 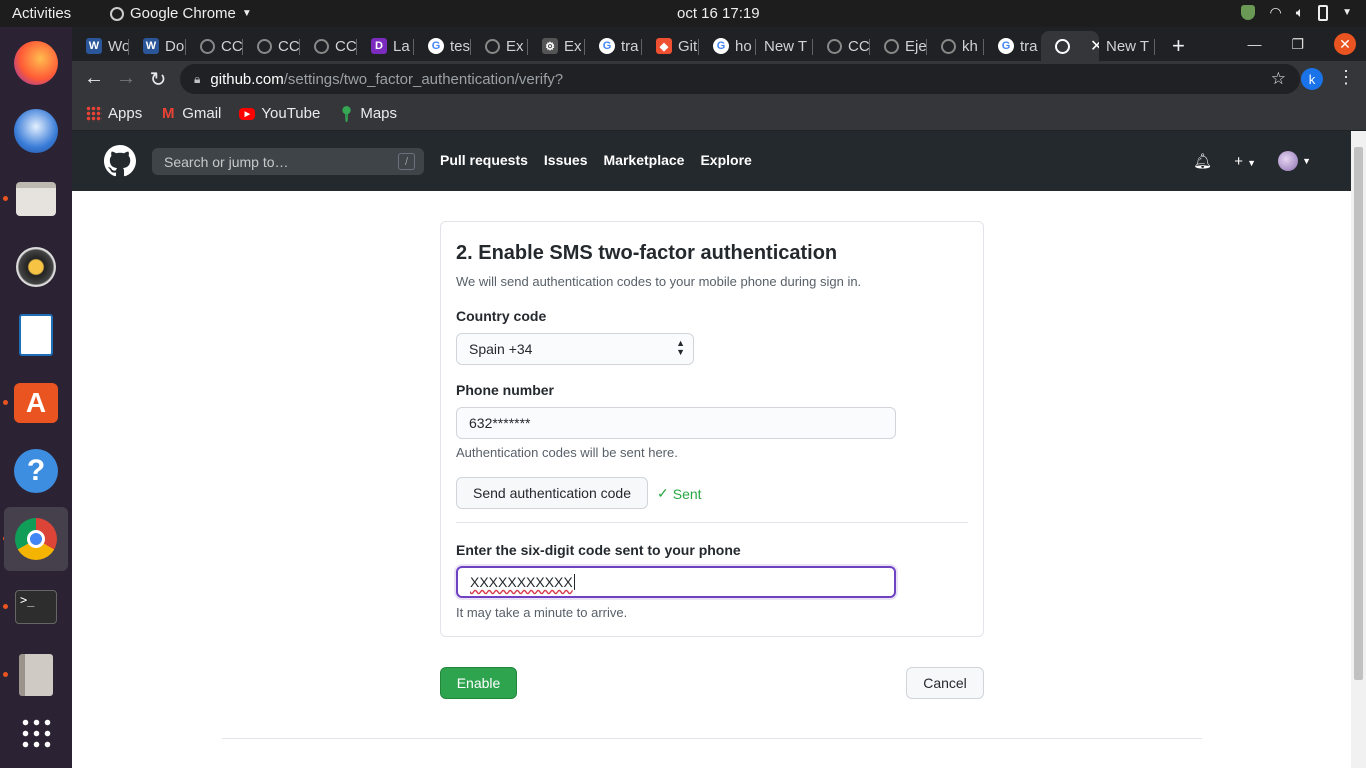 What do you see at coordinates (1254, 44) in the screenshot?
I see `minimize-icon: —` at bounding box center [1254, 44].